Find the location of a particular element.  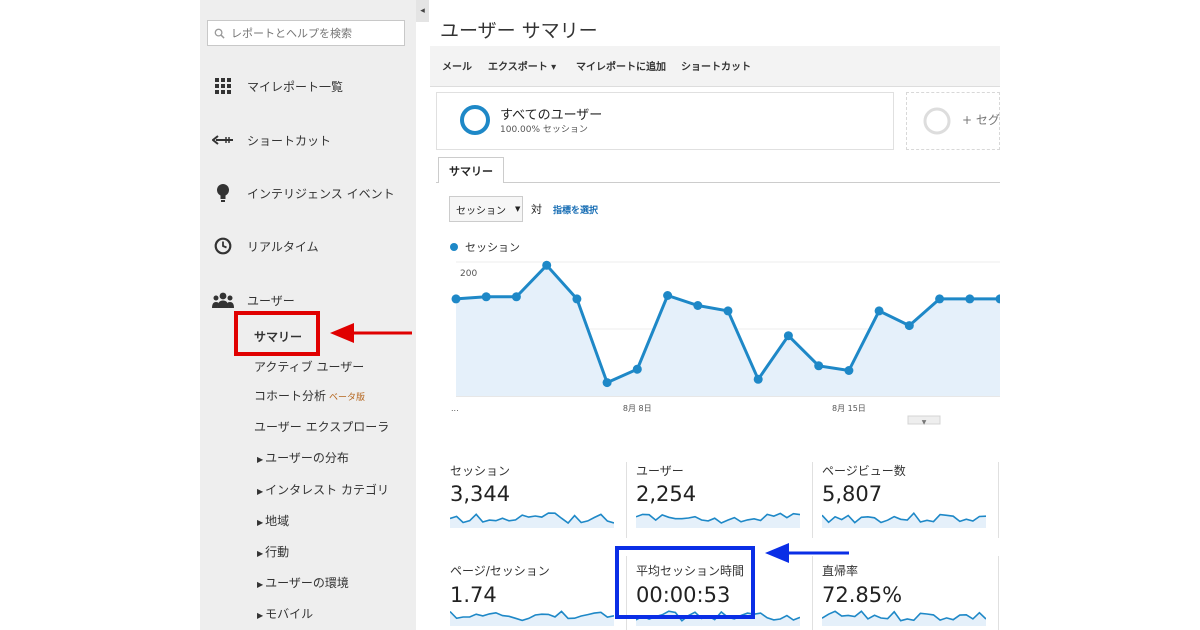

sidebar-subitem-active-users: アクティブ ユーザー is located at coordinates (309, 366).